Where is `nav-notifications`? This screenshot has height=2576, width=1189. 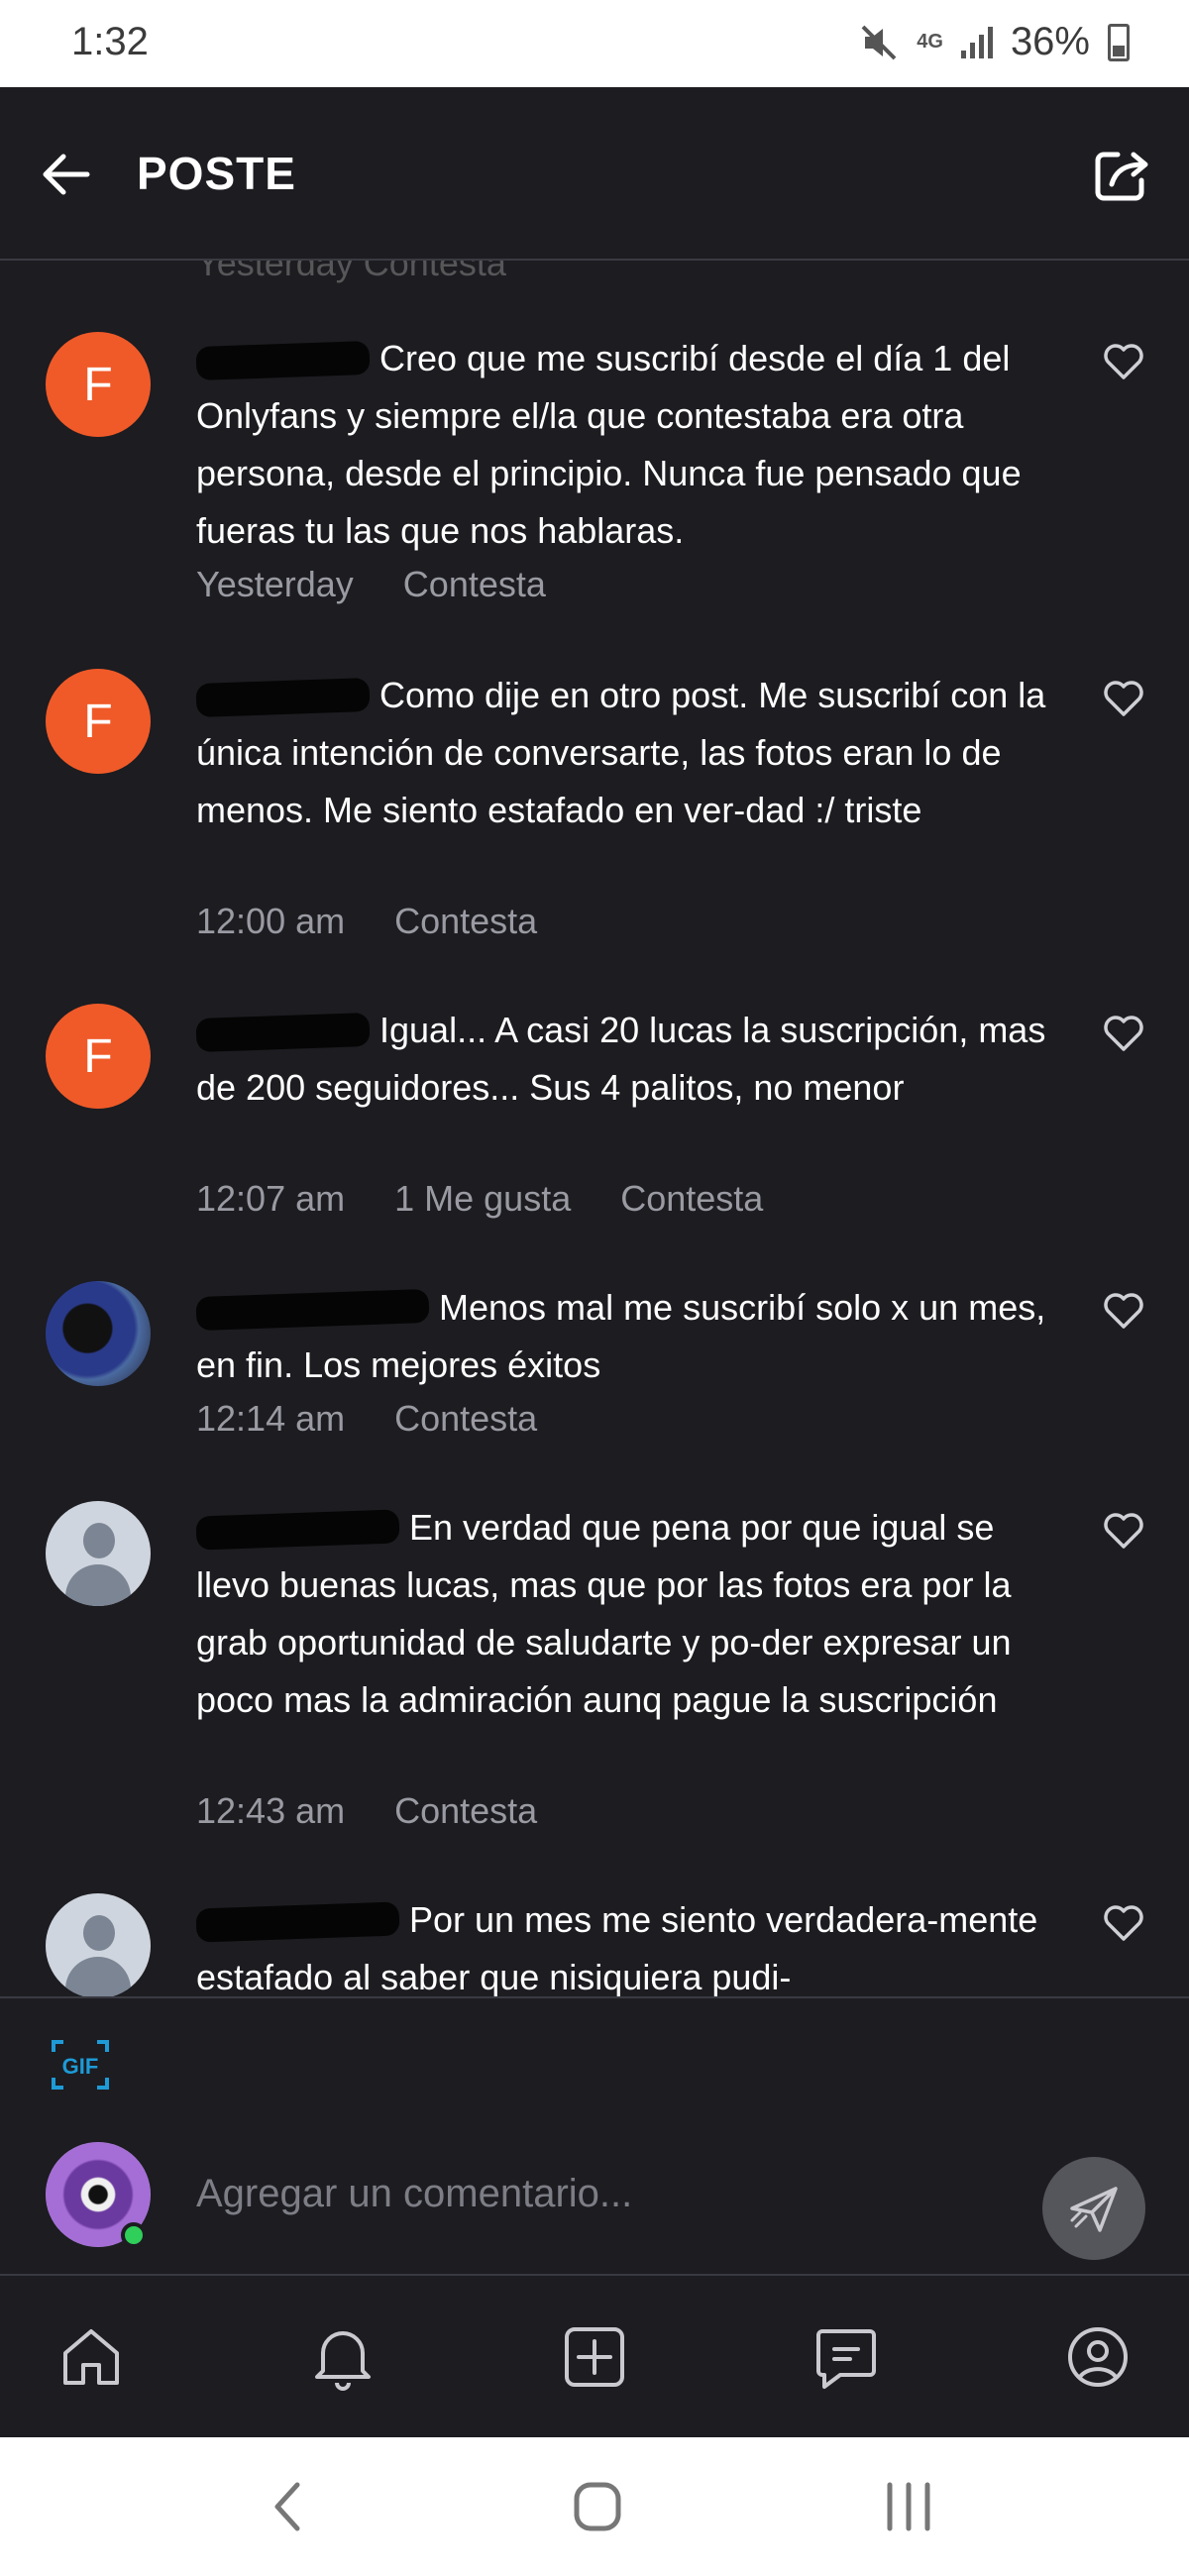 nav-notifications is located at coordinates (342, 2357).